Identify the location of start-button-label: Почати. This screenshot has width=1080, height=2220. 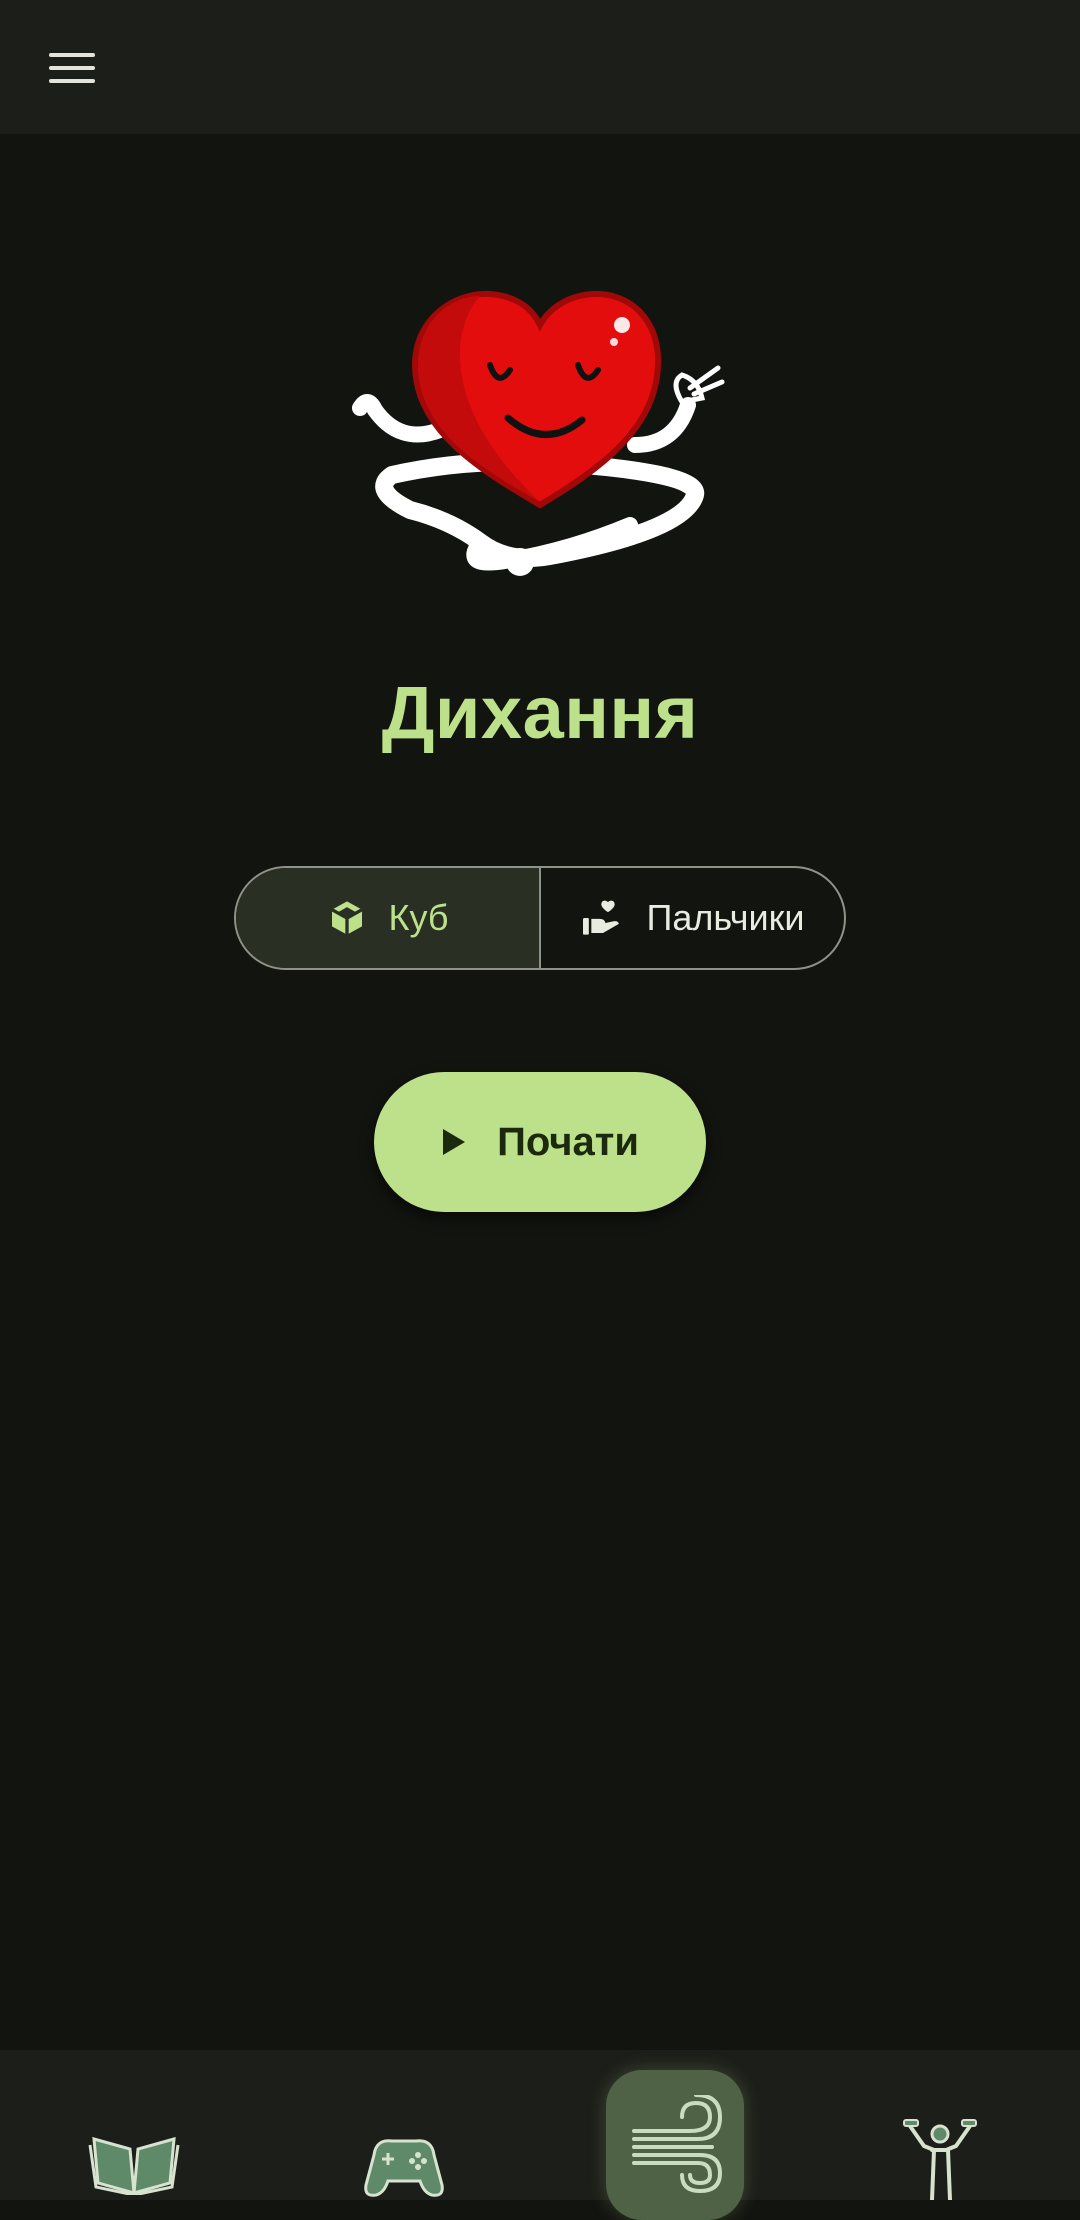
(568, 1141).